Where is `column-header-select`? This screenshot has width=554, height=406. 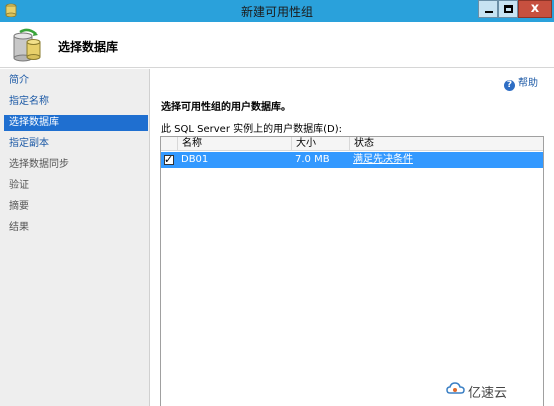 column-header-select is located at coordinates (169, 144).